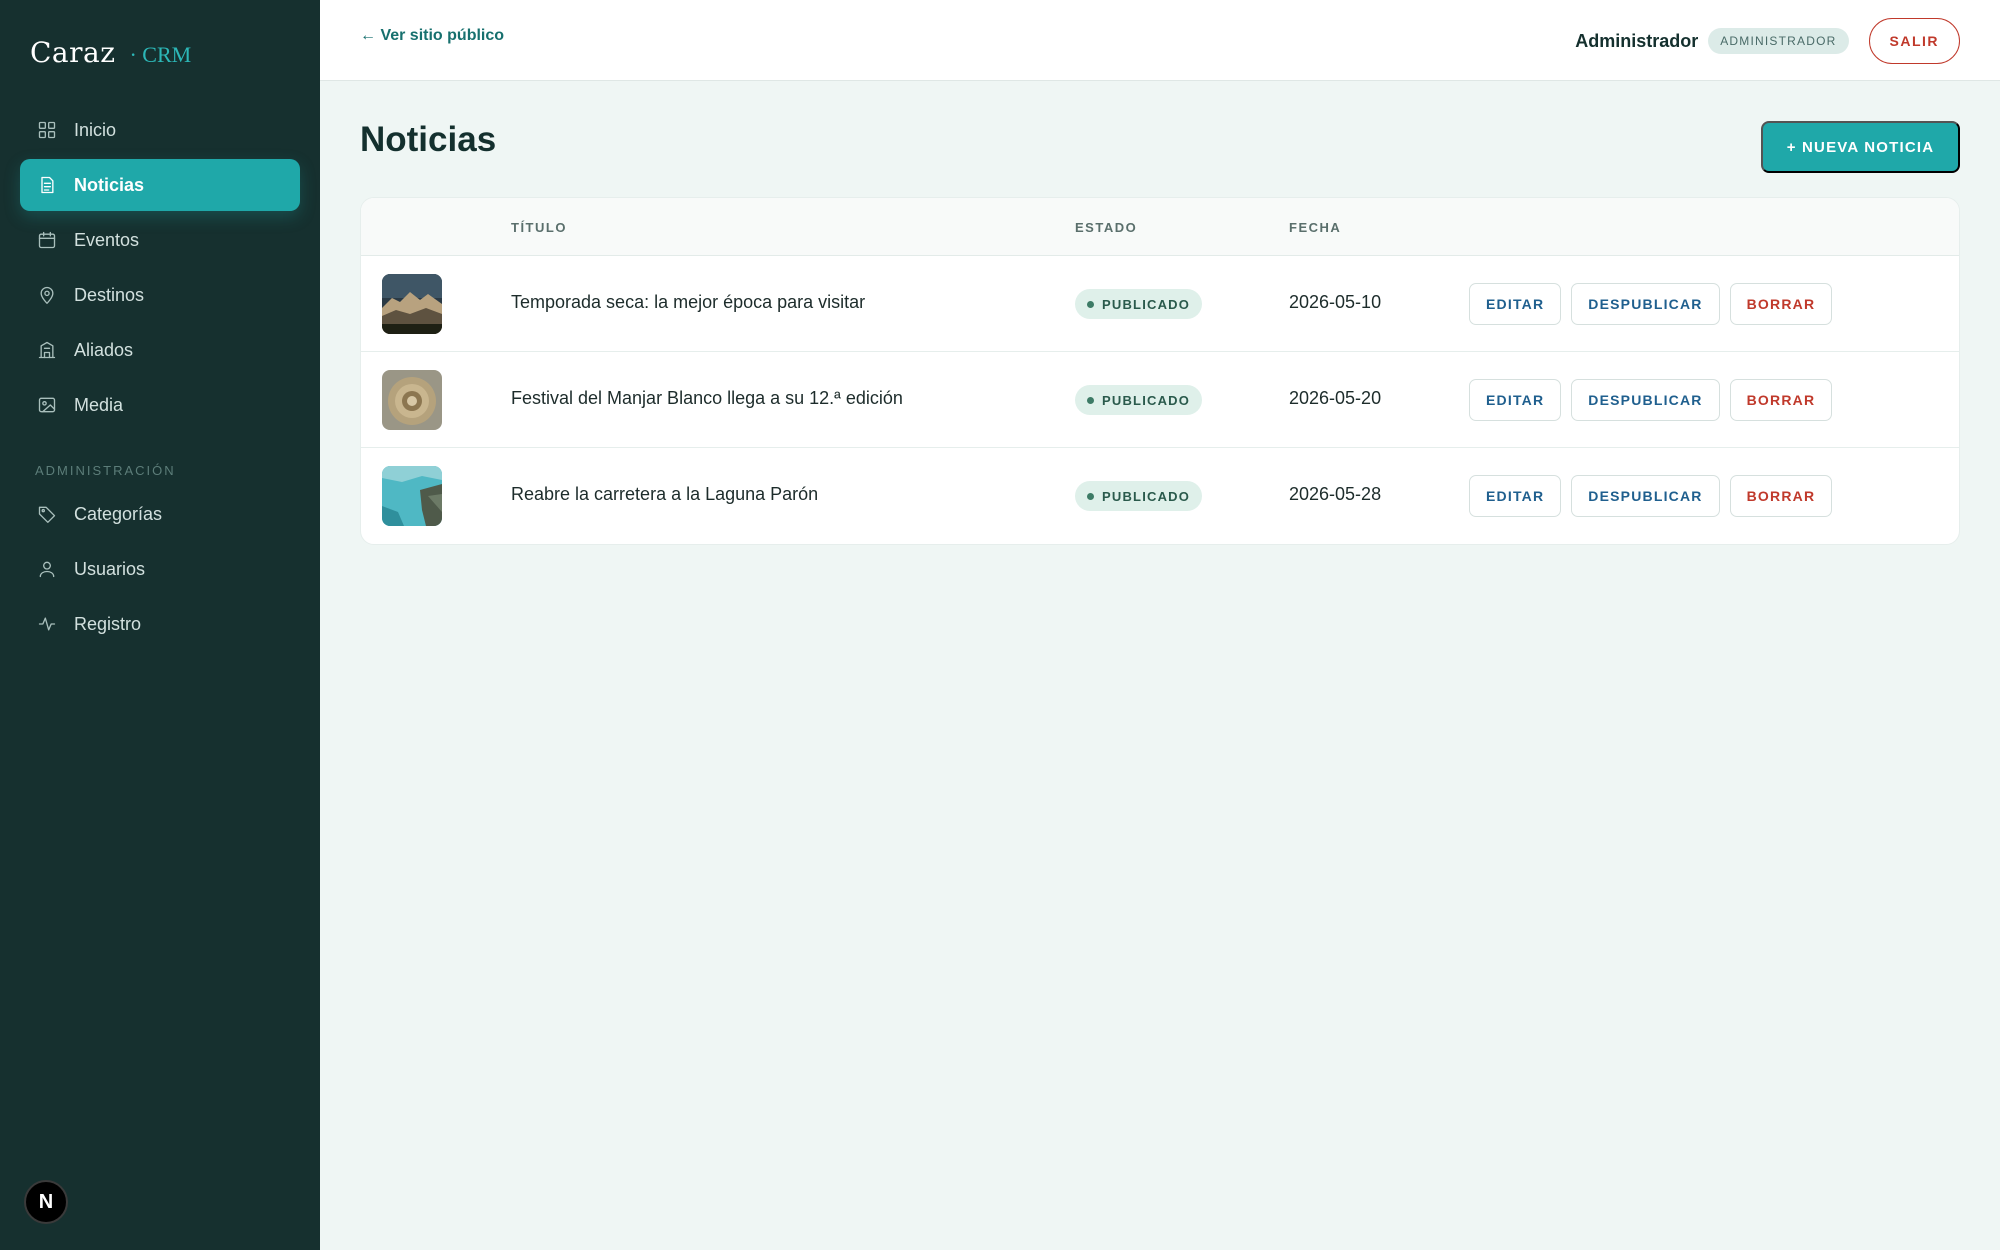 This screenshot has width=2000, height=1250. Describe the element at coordinates (1335, 494) in the screenshot. I see `news-date: 2026-05-28` at that location.